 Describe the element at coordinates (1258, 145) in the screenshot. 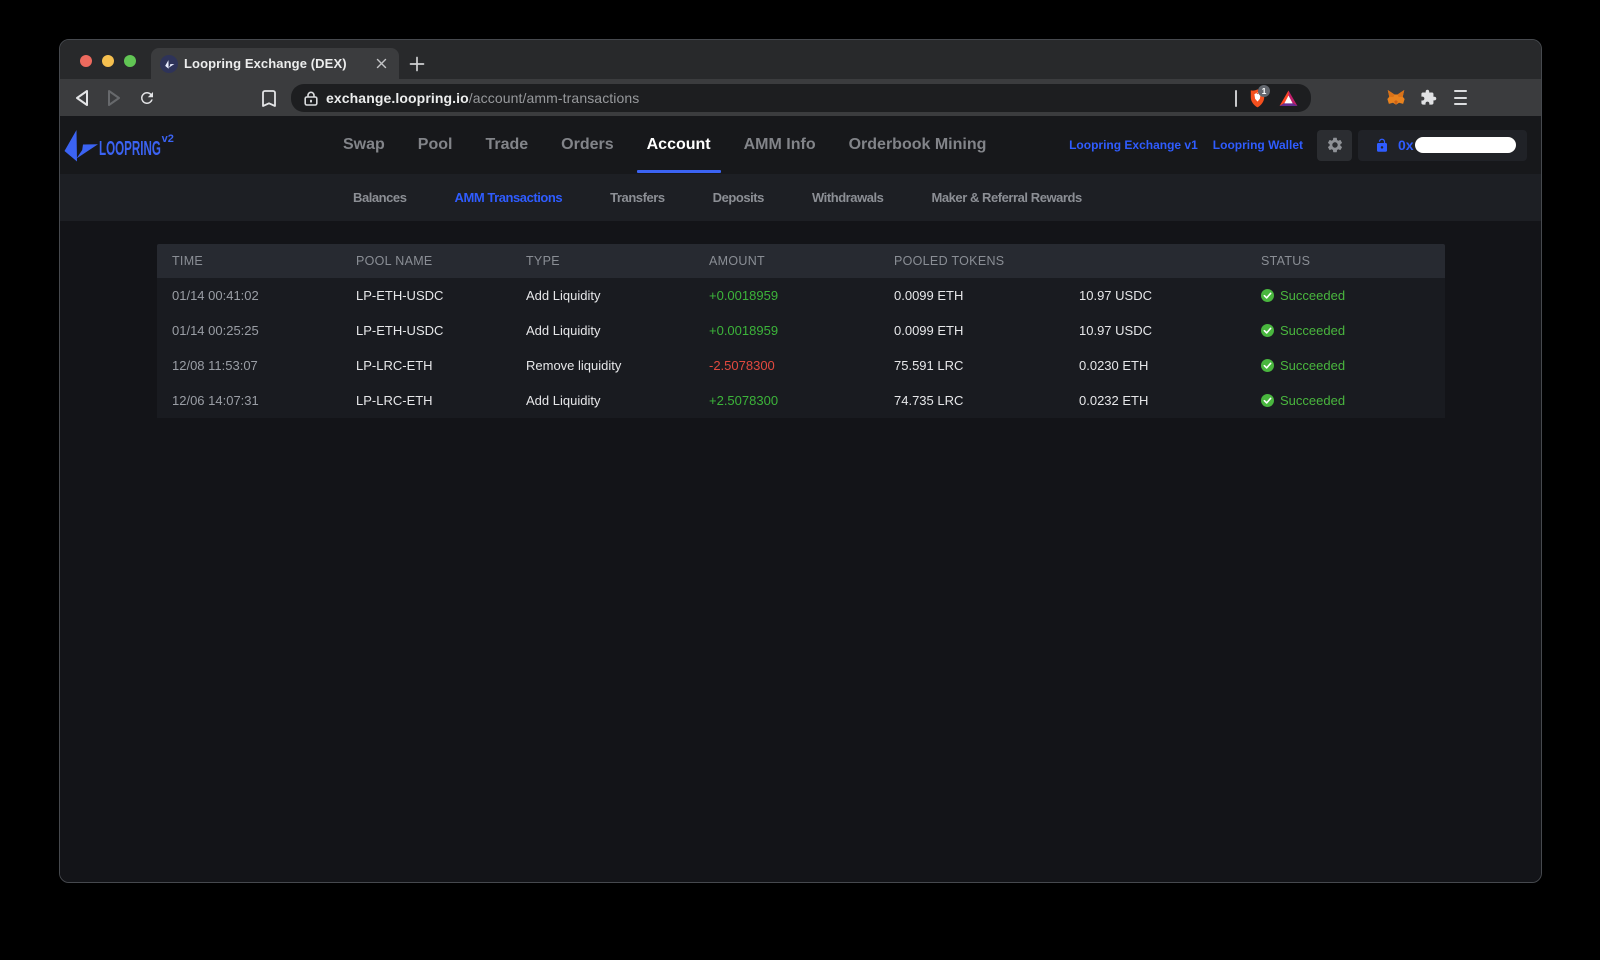

I see `link-loopring-wallet: Loopring Wallet` at that location.